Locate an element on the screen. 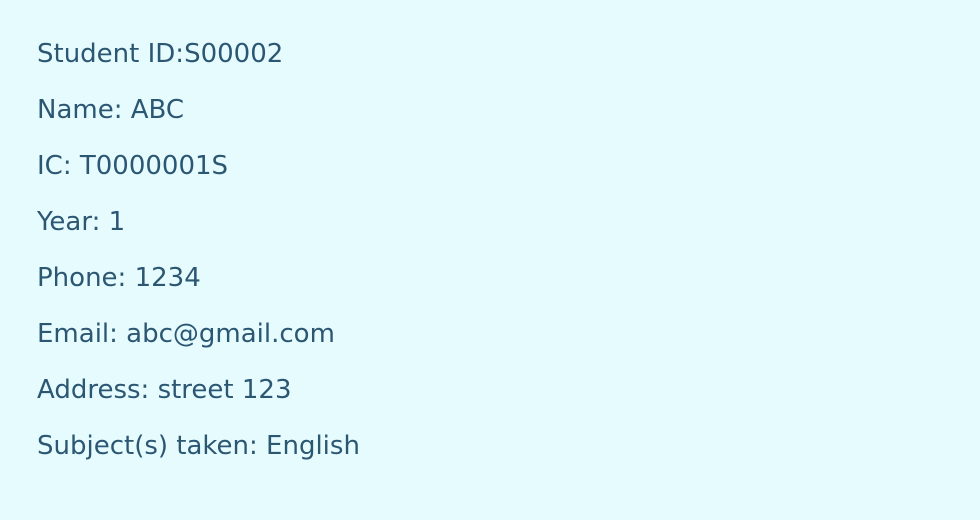 The width and height of the screenshot is (980, 520). student-address-line: Address: street 123 is located at coordinates (164, 390).